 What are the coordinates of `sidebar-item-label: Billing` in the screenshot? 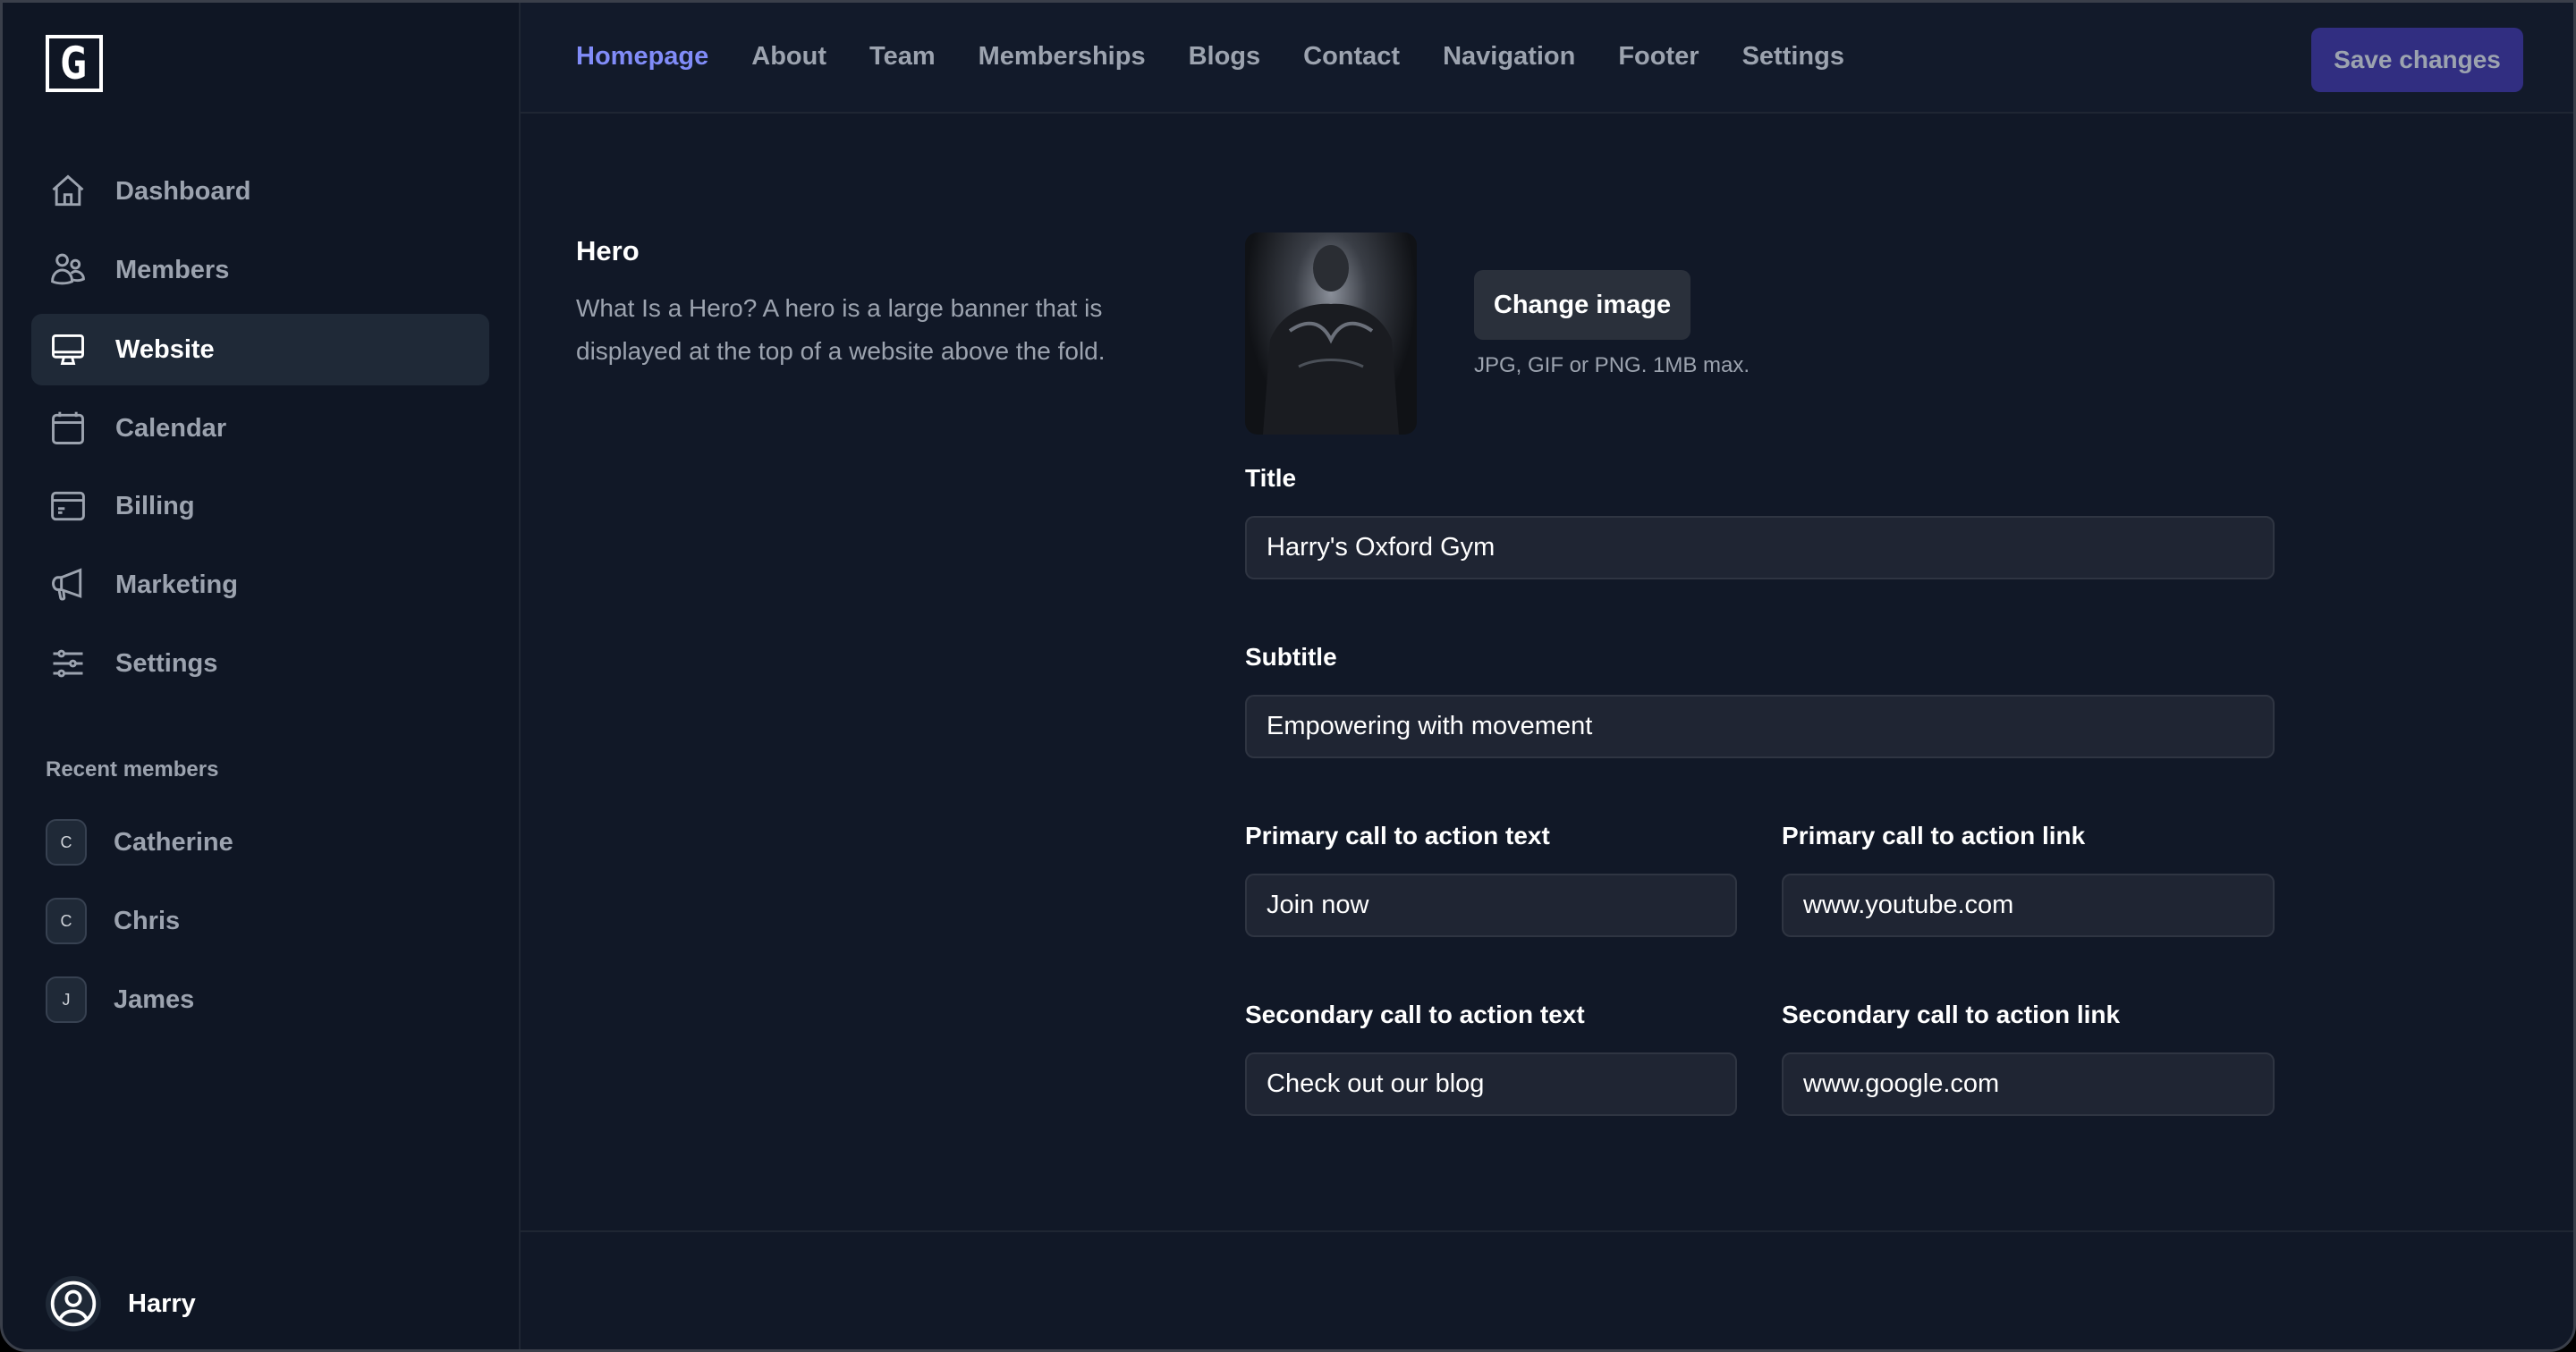 It's located at (155, 505).